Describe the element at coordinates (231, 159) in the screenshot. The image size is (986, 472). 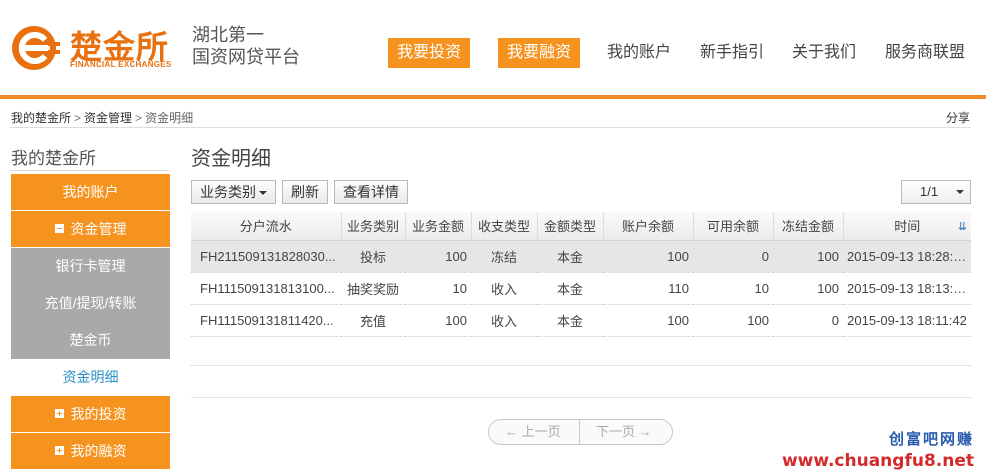
I see `page-title: 资金明细` at that location.